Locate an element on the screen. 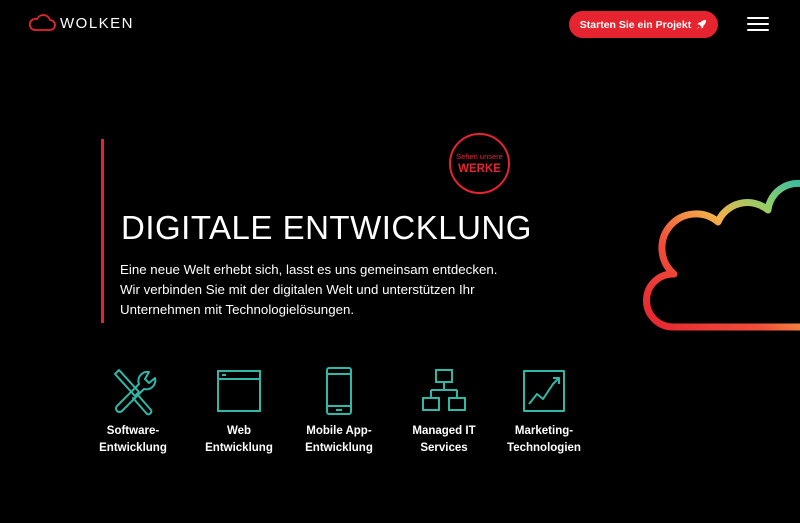 The height and width of the screenshot is (523, 800). start-project-label: Starten Sie ein Projekt is located at coordinates (635, 24).